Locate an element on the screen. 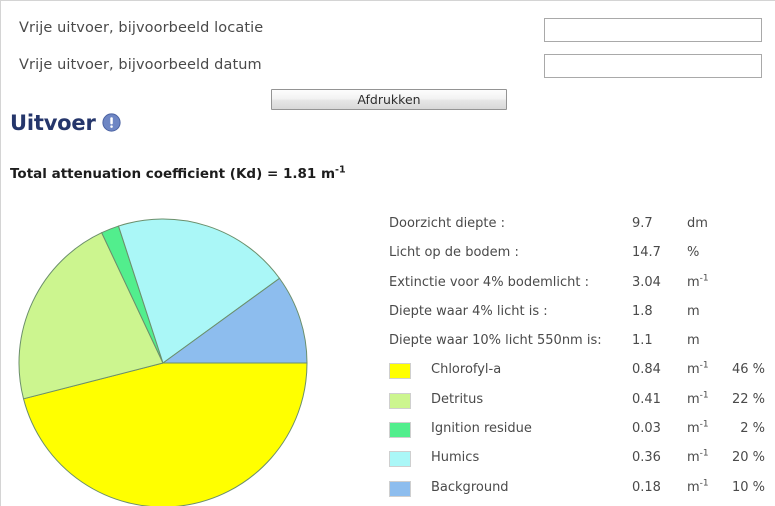 Image resolution: width=775 pixels, height=506 pixels. legend-label: Humics is located at coordinates (455, 458).